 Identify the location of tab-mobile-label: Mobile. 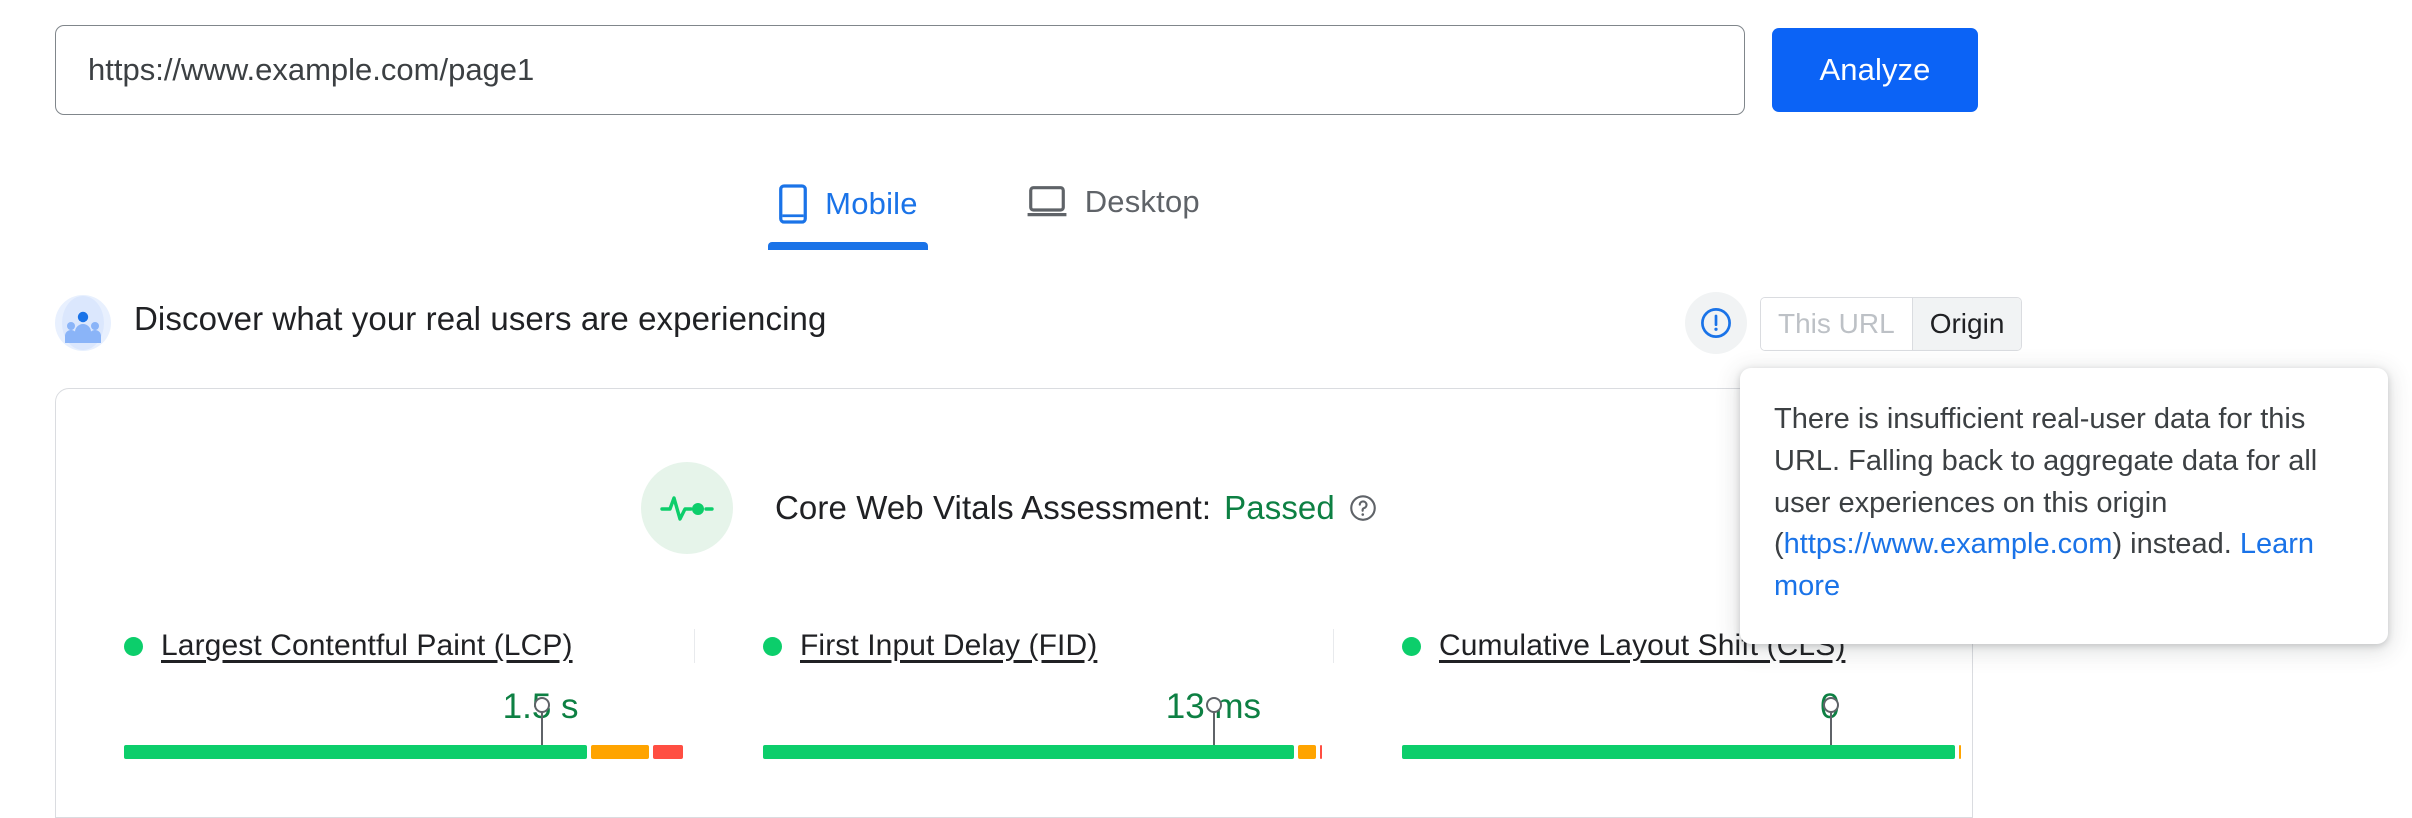
(871, 203).